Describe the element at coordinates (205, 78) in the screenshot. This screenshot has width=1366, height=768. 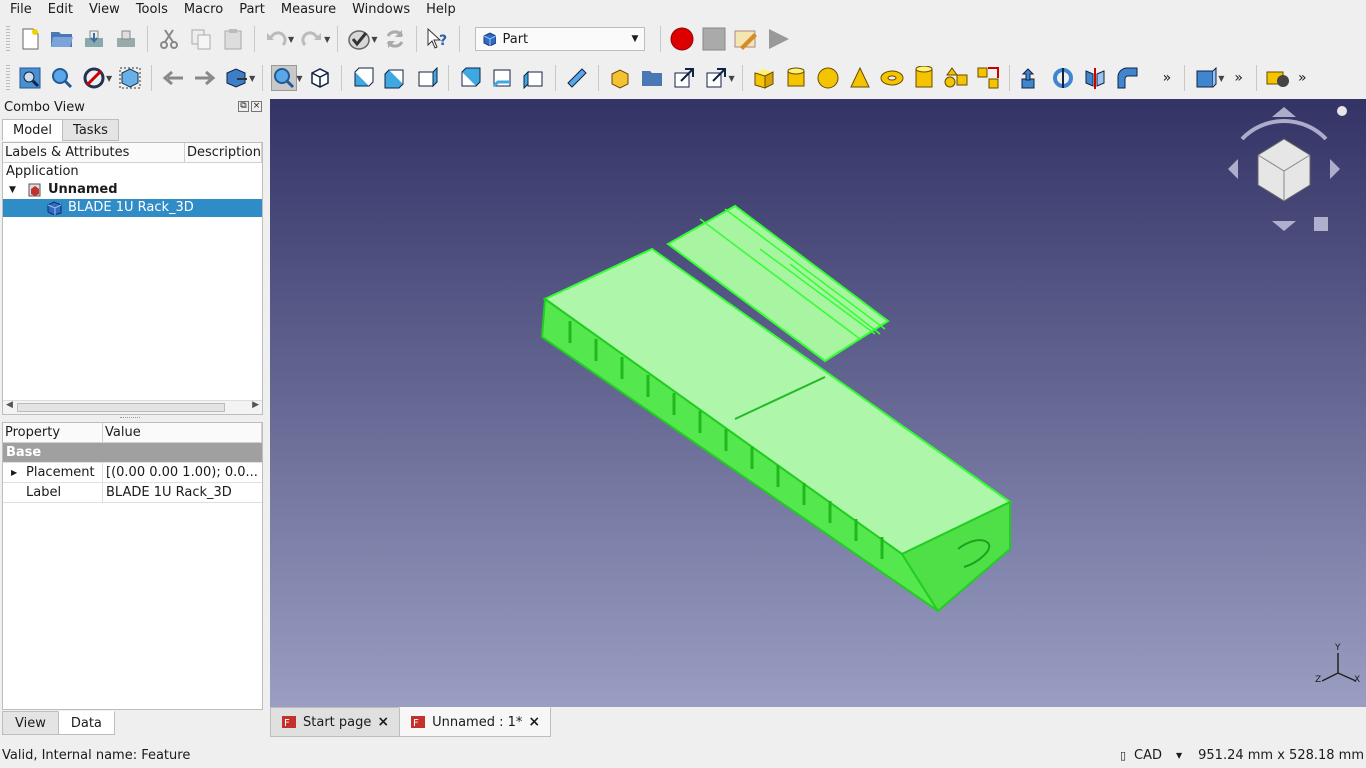
I see `forward-arrow-icon` at that location.